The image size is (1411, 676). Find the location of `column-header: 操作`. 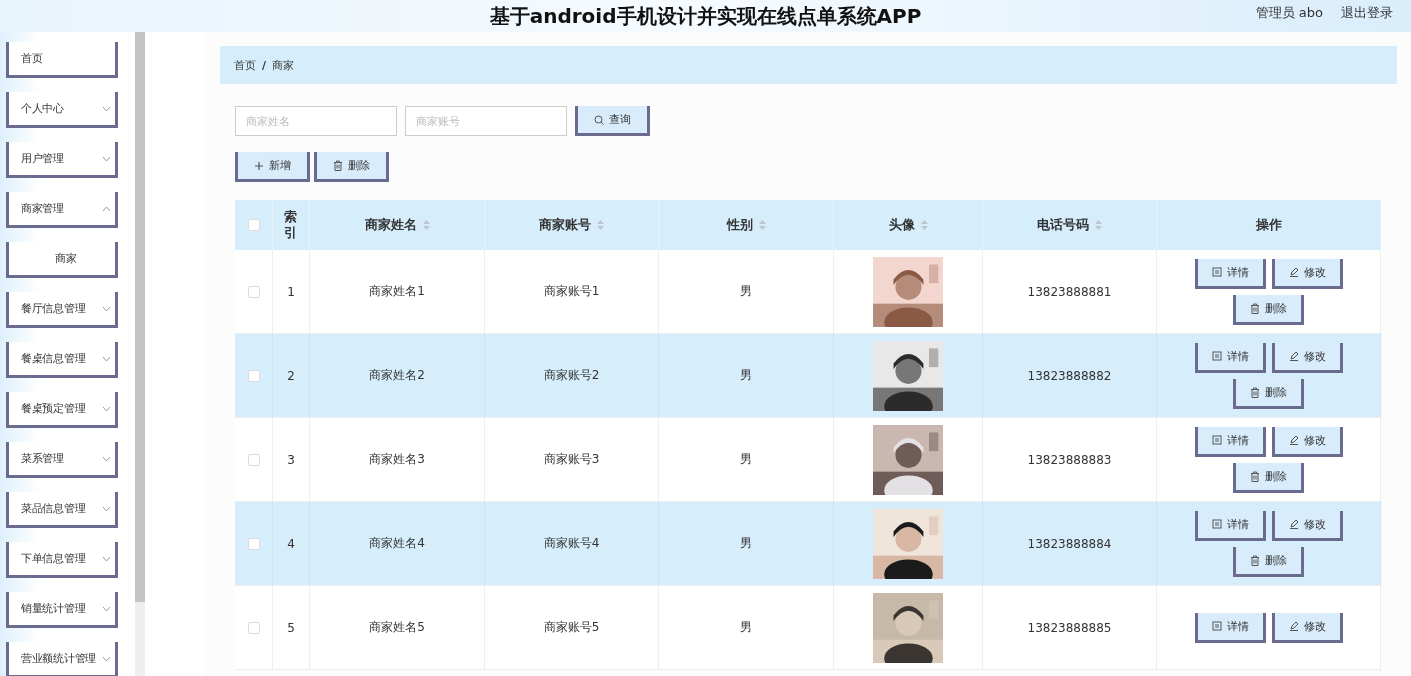

column-header: 操作 is located at coordinates (1268, 225).